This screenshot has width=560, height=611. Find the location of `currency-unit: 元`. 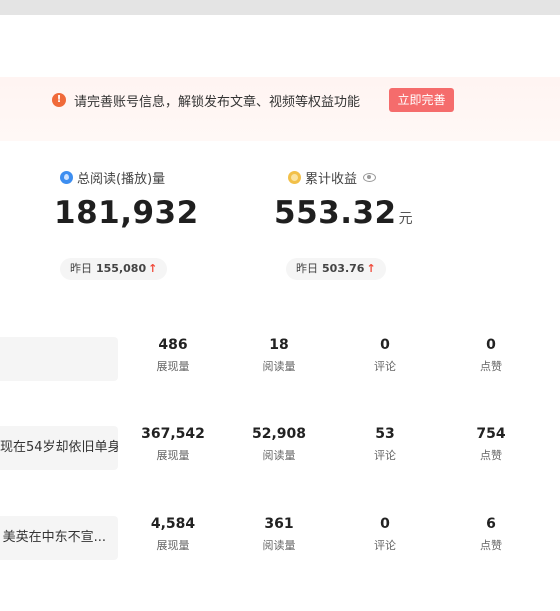

currency-unit: 元 is located at coordinates (406, 219).